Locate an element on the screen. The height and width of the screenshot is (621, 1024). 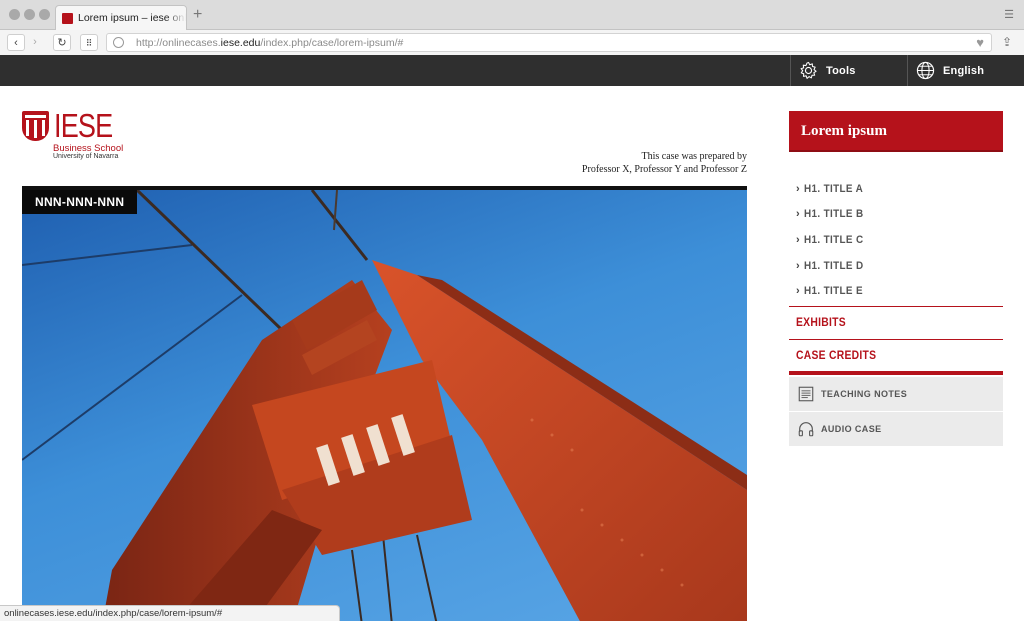
logo-name: IESE is located at coordinates (83, 125).